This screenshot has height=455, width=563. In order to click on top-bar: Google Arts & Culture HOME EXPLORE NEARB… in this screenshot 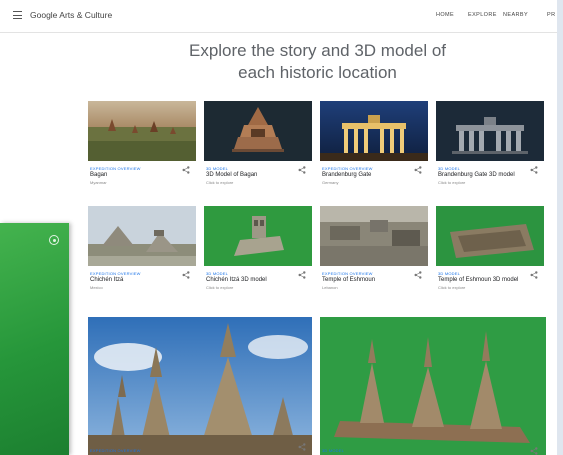, I will do `click(281, 16)`.